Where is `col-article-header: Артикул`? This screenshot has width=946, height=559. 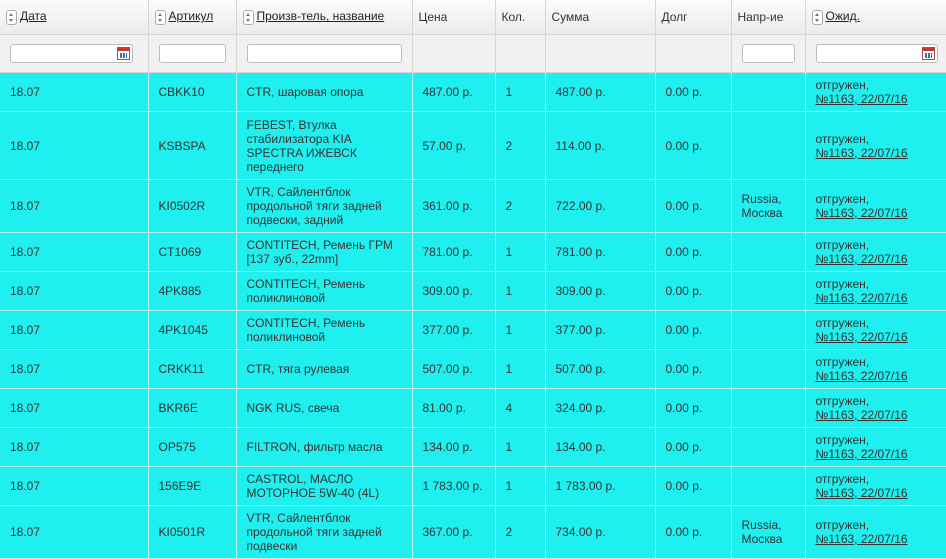
col-article-header: Артикул is located at coordinates (192, 17).